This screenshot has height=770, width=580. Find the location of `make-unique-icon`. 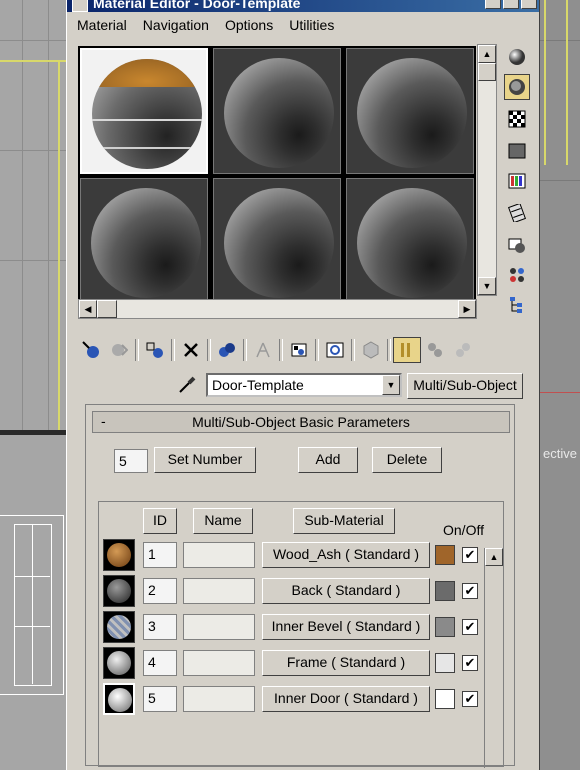

make-unique-icon is located at coordinates (263, 350).